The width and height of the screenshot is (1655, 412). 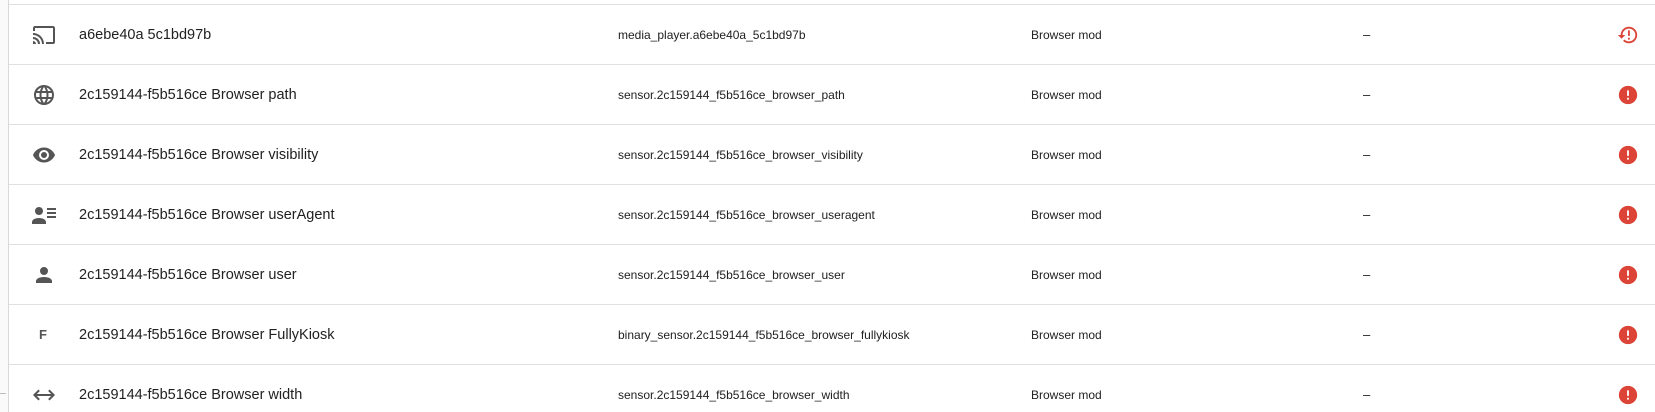 I want to click on entity-name: 2c159144-f5b516ce Browser path, so click(x=188, y=95).